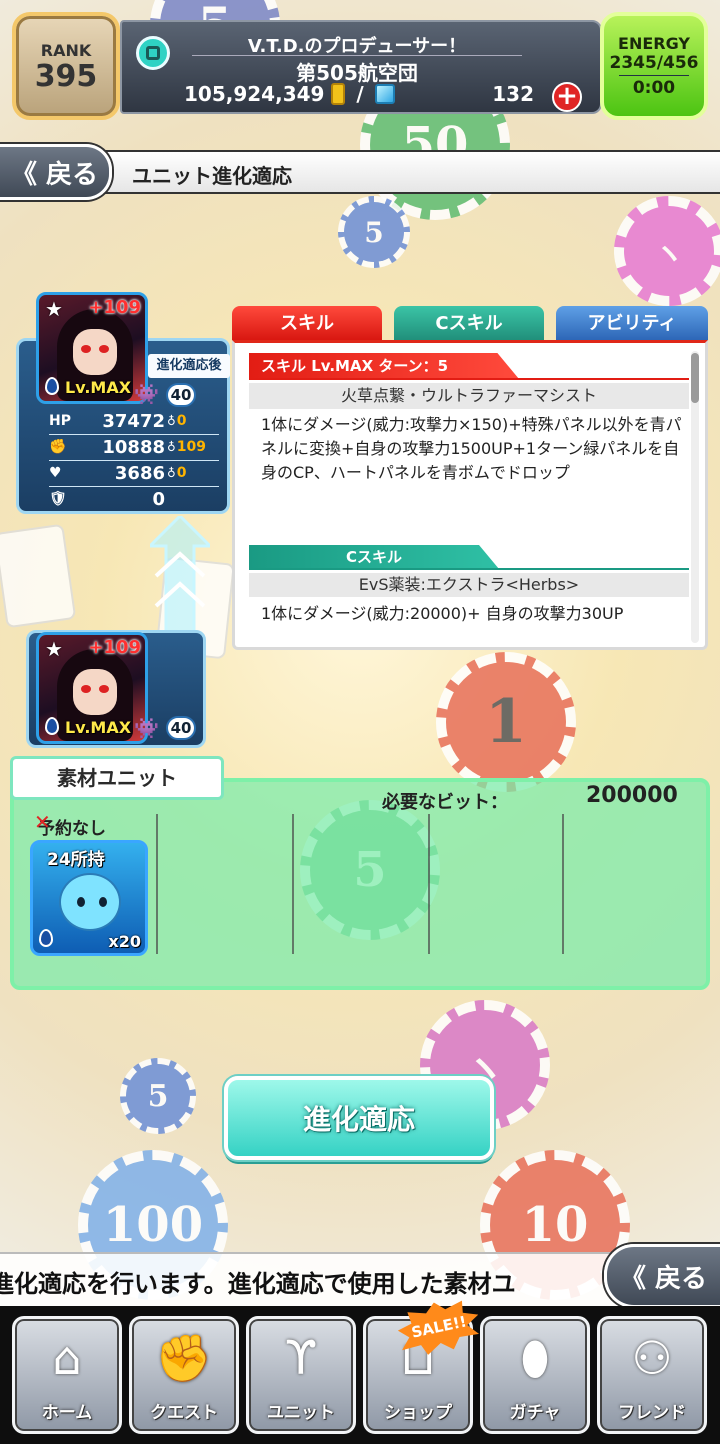  Describe the element at coordinates (134, 501) in the screenshot. I see `stat-defense: 🛡 0` at that location.